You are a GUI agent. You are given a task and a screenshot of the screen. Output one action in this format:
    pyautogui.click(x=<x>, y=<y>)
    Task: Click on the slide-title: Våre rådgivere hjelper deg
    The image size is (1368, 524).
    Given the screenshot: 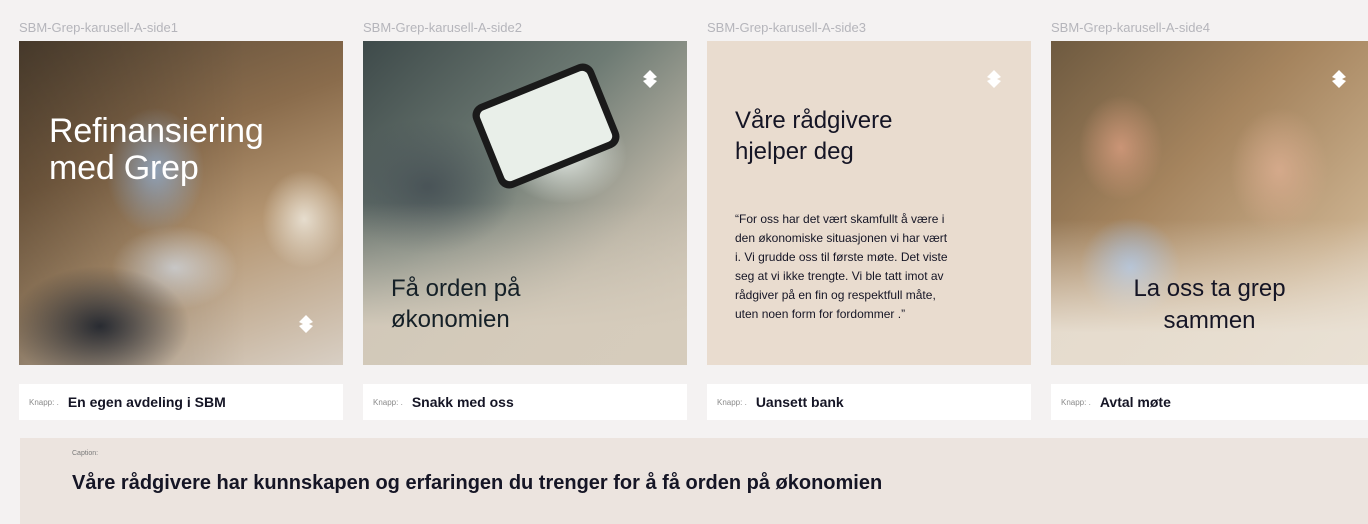 What is the action you would take?
    pyautogui.click(x=813, y=136)
    